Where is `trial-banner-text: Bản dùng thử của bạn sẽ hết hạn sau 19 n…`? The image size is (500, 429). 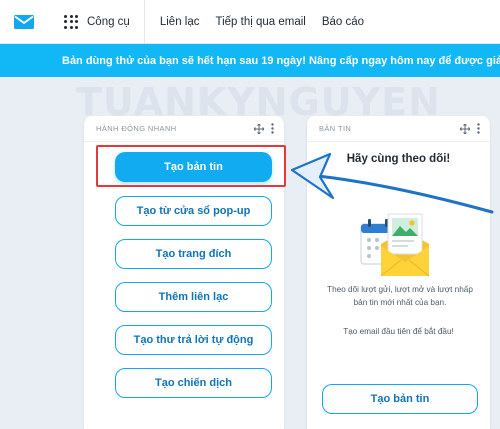 trial-banner-text: Bản dùng thử của bạn sẽ hết hạn sau 19 n… is located at coordinates (281, 60).